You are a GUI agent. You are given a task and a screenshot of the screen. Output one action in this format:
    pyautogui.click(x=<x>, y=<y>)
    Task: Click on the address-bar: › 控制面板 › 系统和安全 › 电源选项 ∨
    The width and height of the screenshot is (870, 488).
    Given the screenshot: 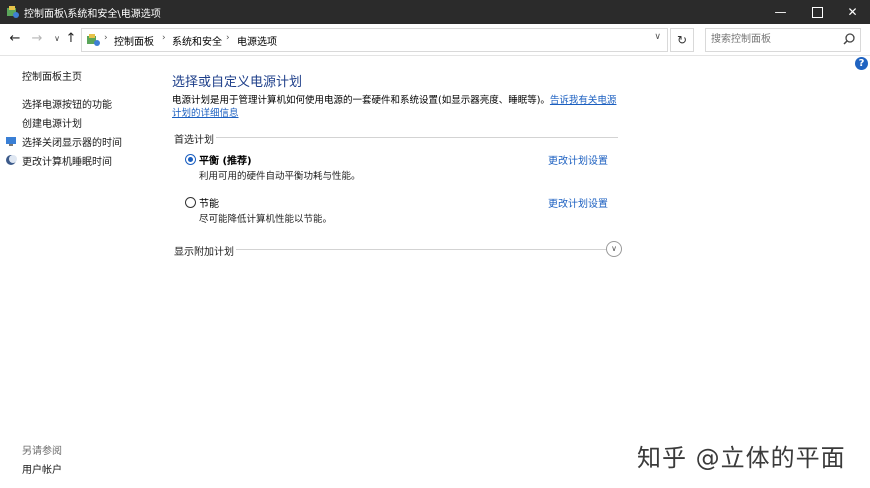 What is the action you would take?
    pyautogui.click(x=374, y=40)
    